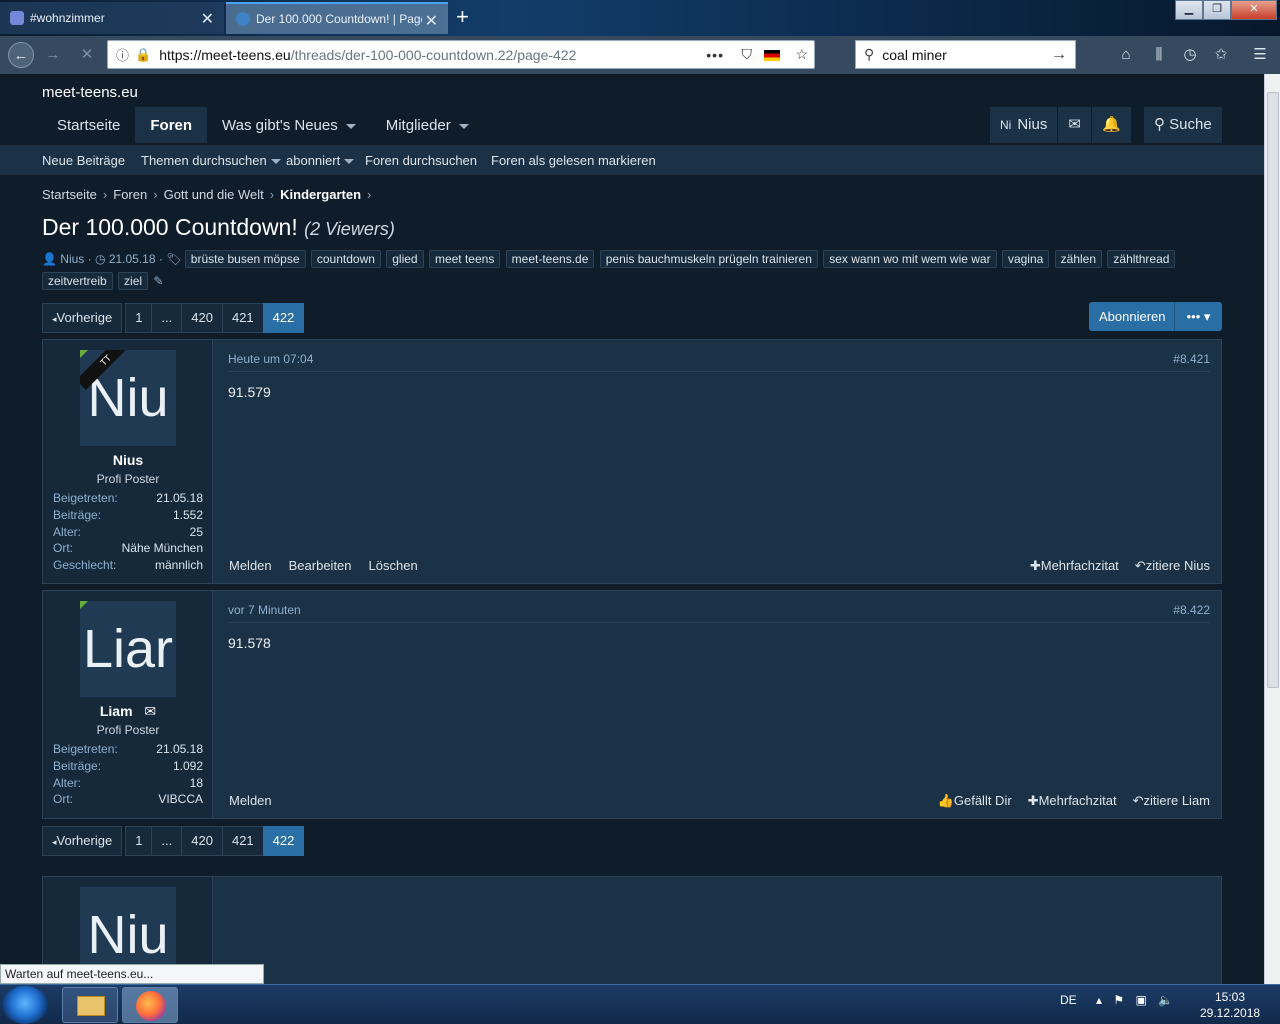 The height and width of the screenshot is (1024, 1280). I want to click on home-icon: ⌂, so click(1126, 55).